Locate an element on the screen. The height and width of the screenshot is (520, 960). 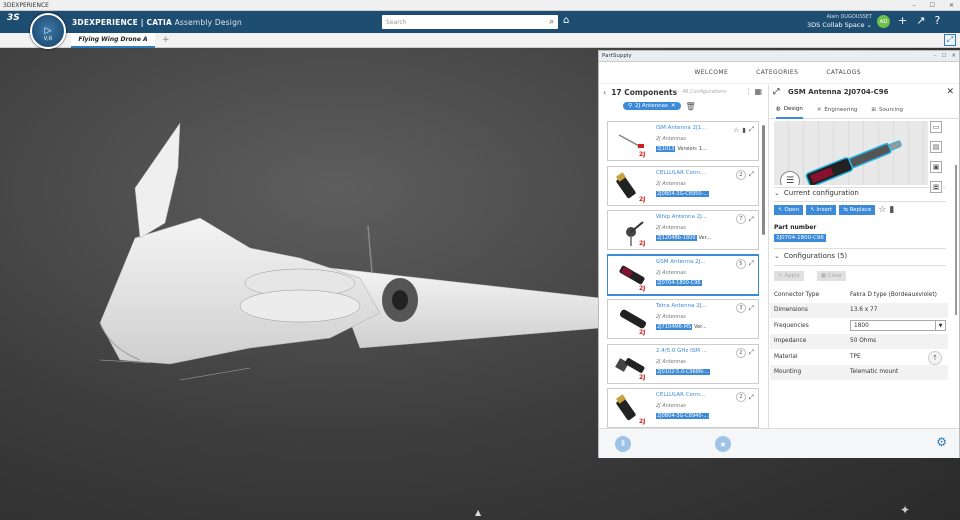
filter-chip-label: 2J Antennas is located at coordinates (651, 106).